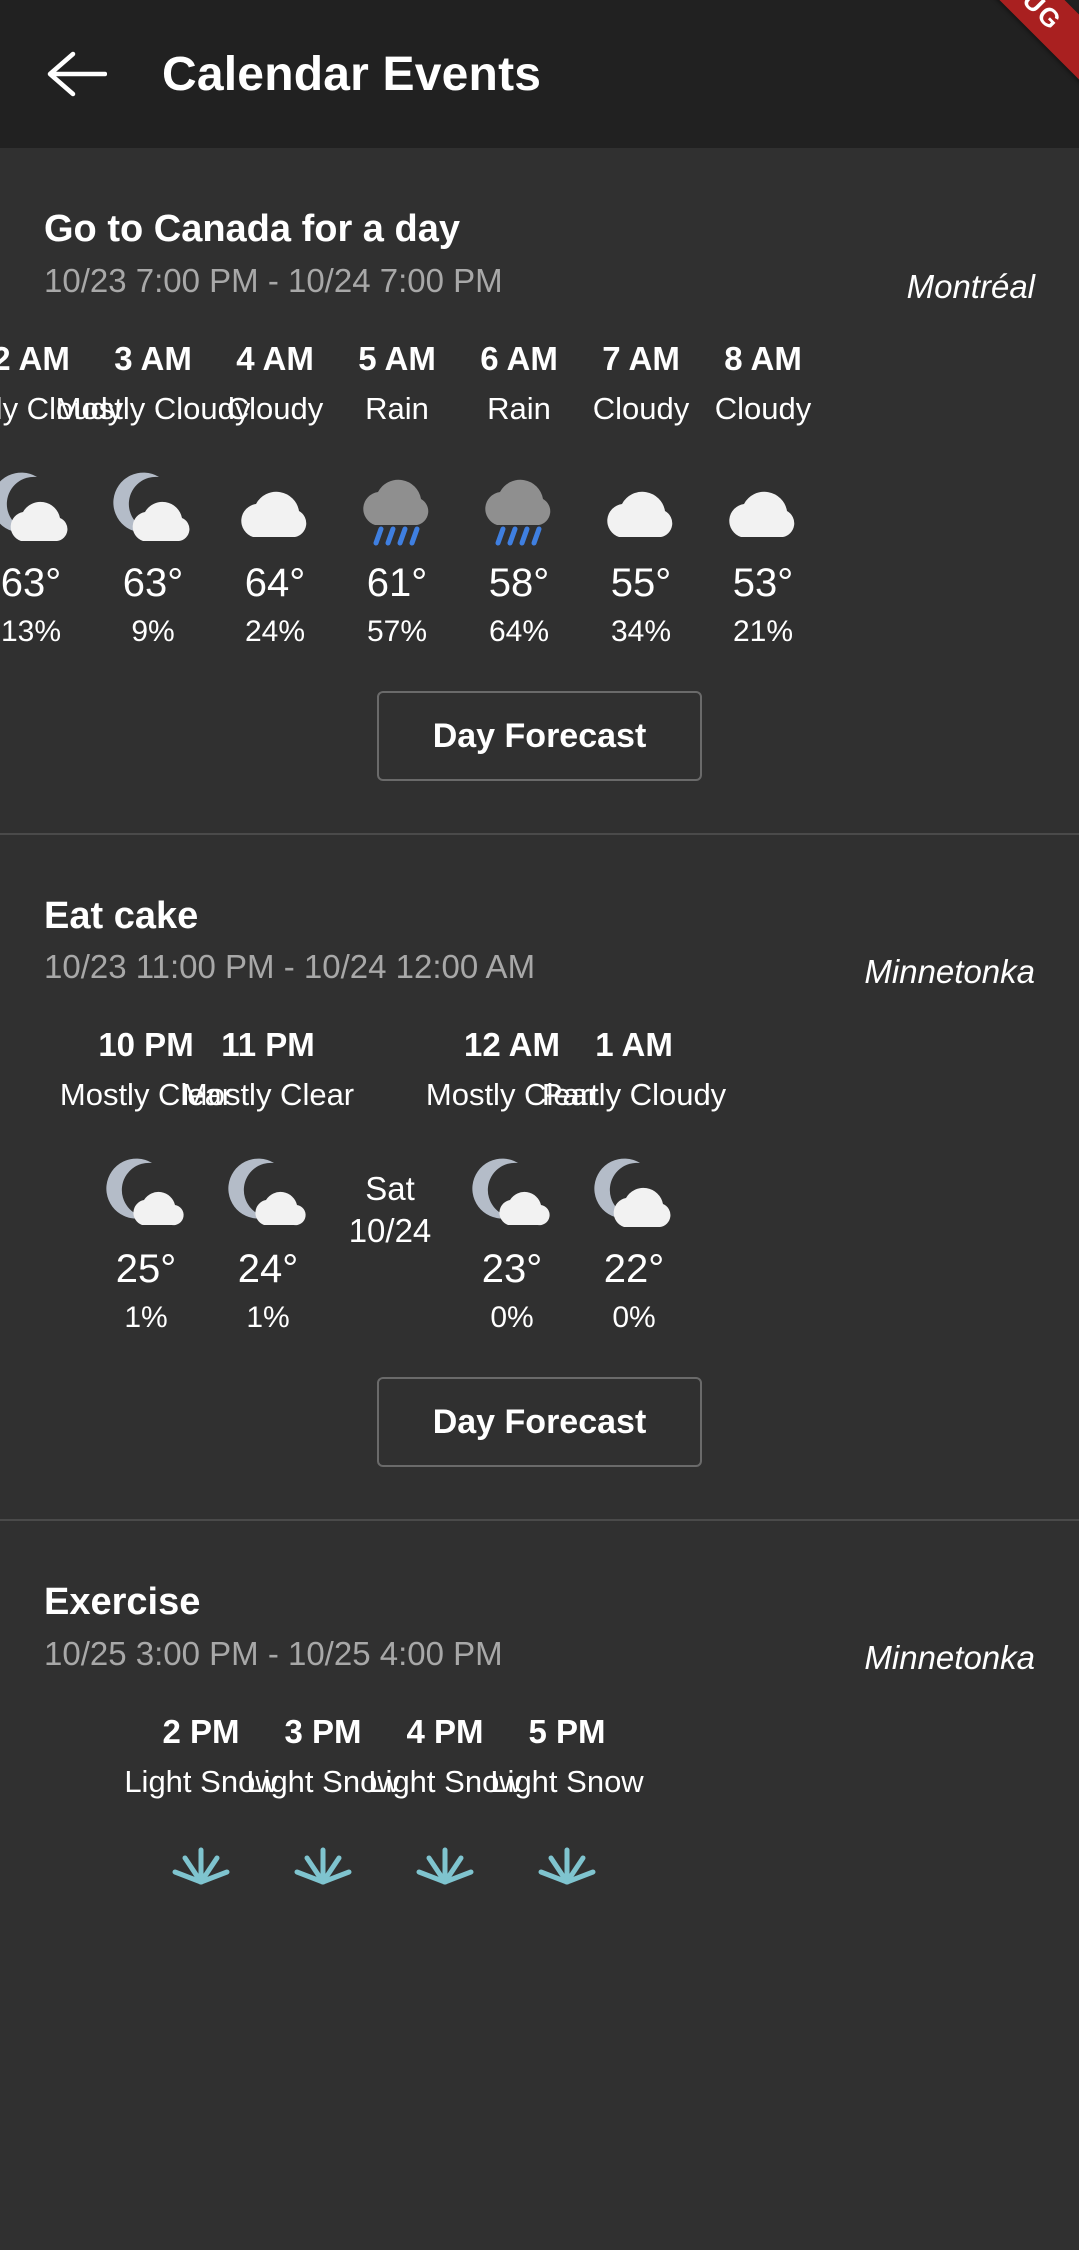 This screenshot has width=1079, height=2250. Describe the element at coordinates (31, 630) in the screenshot. I see `hour-precipitation: 13%` at that location.